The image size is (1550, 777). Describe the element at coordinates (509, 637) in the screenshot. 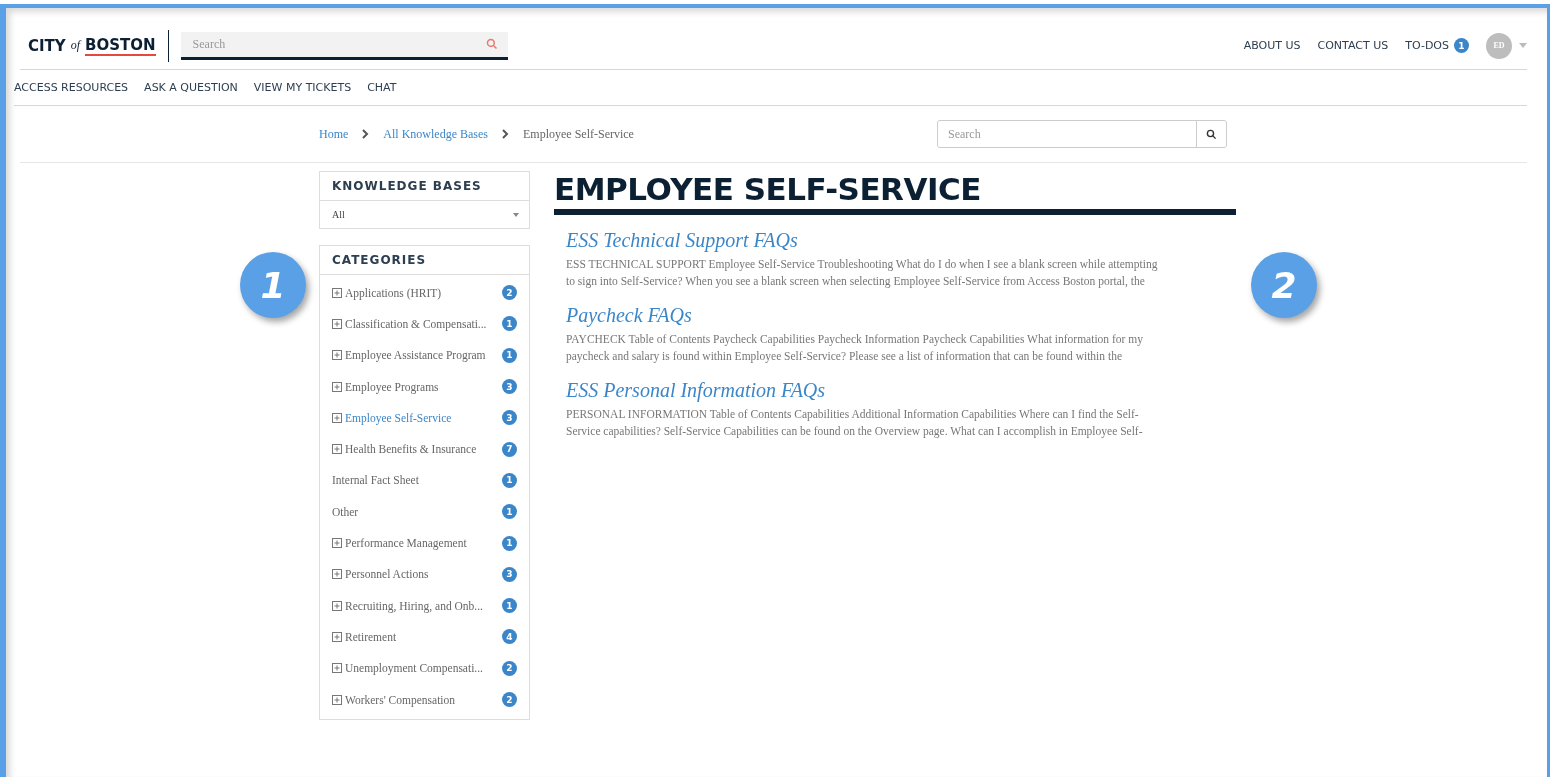

I see `count-badge: 4` at that location.